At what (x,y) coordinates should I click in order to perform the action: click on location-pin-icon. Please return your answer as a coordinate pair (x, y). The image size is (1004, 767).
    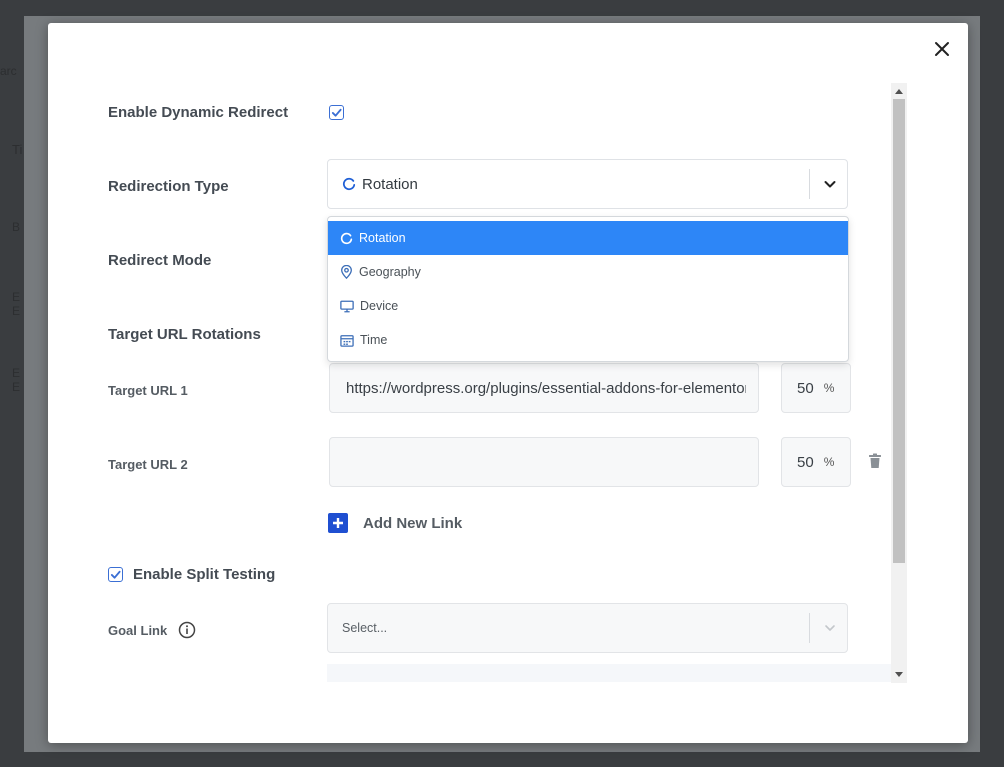
    Looking at the image, I should click on (346, 272).